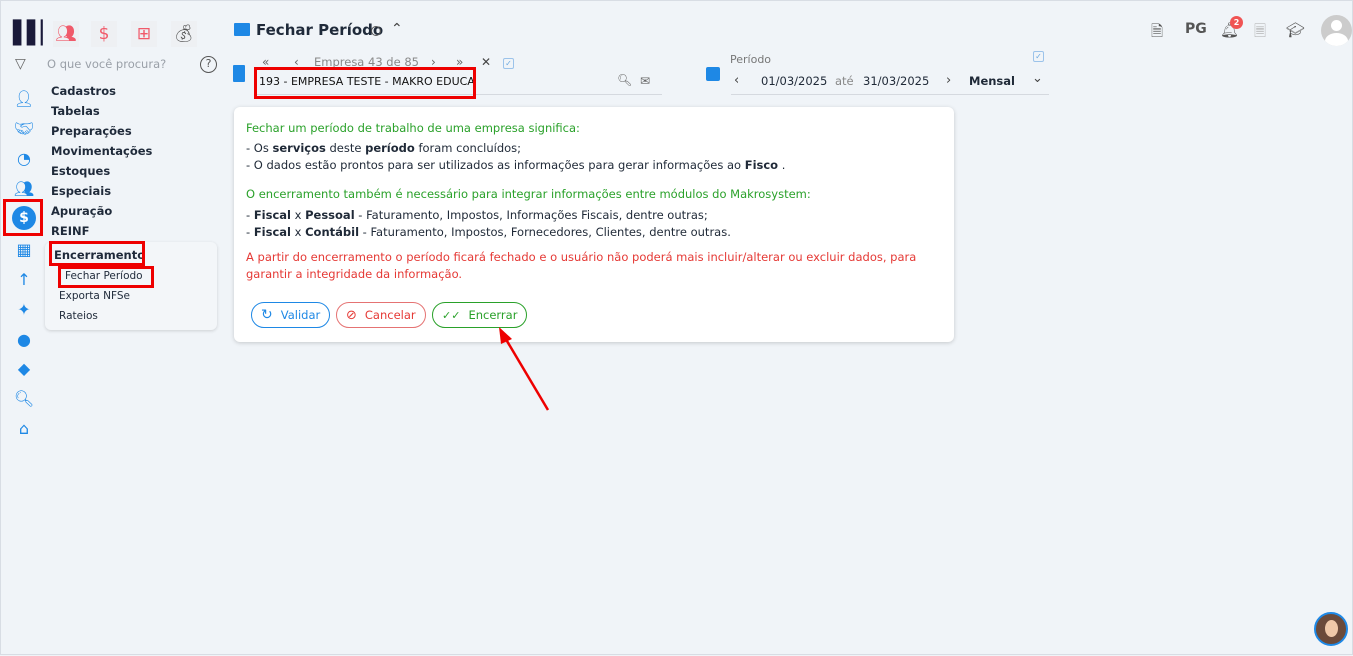 The image size is (1353, 656). Describe the element at coordinates (1331, 629) in the screenshot. I see `assistant-avatar` at that location.